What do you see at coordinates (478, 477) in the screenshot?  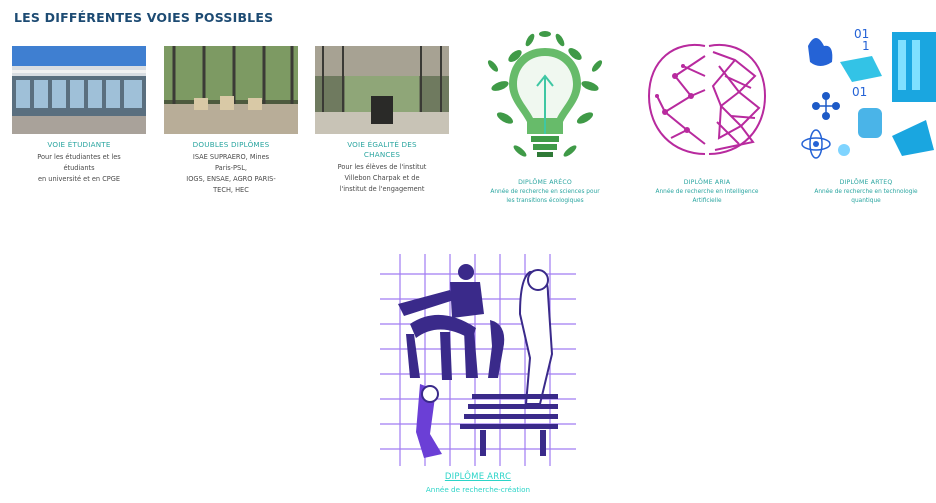 I see `card-label: DIPLÔME ARRC` at bounding box center [478, 477].